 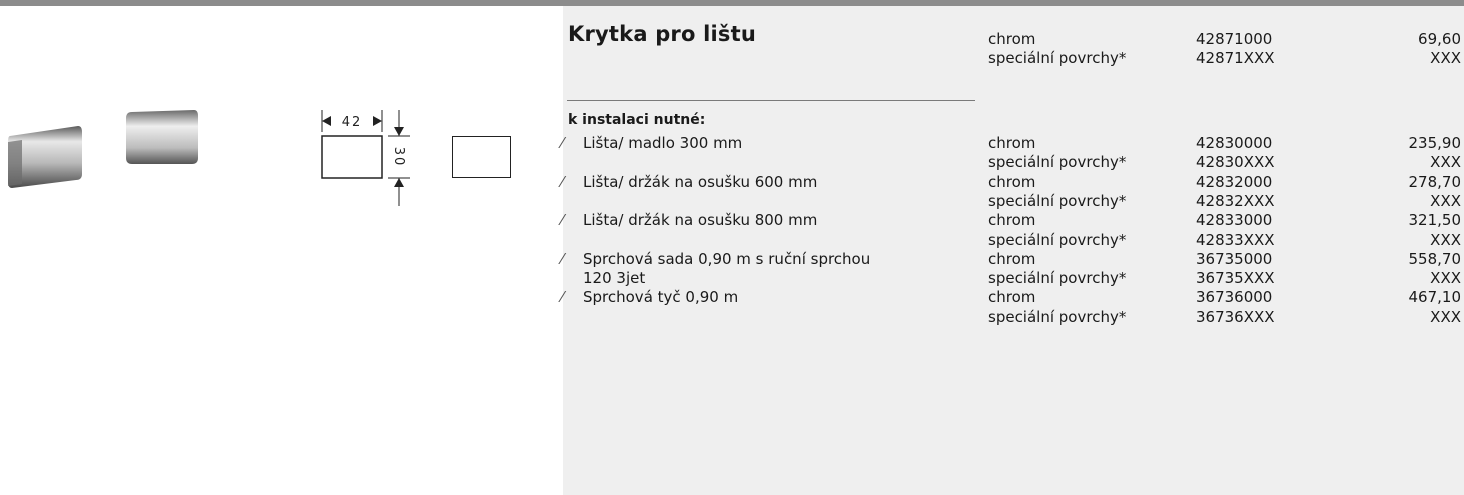 What do you see at coordinates (771, 100) in the screenshot?
I see `divider` at bounding box center [771, 100].